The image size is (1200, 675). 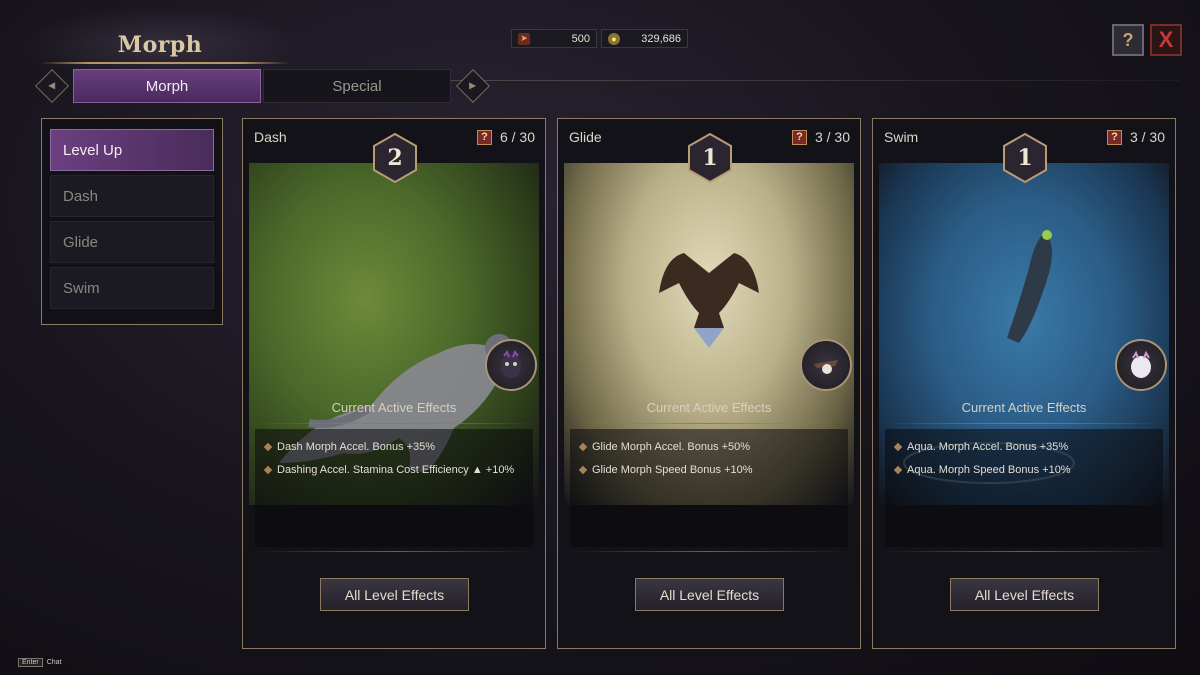 I want to click on diamond-right-icon: ▸, so click(x=473, y=86).